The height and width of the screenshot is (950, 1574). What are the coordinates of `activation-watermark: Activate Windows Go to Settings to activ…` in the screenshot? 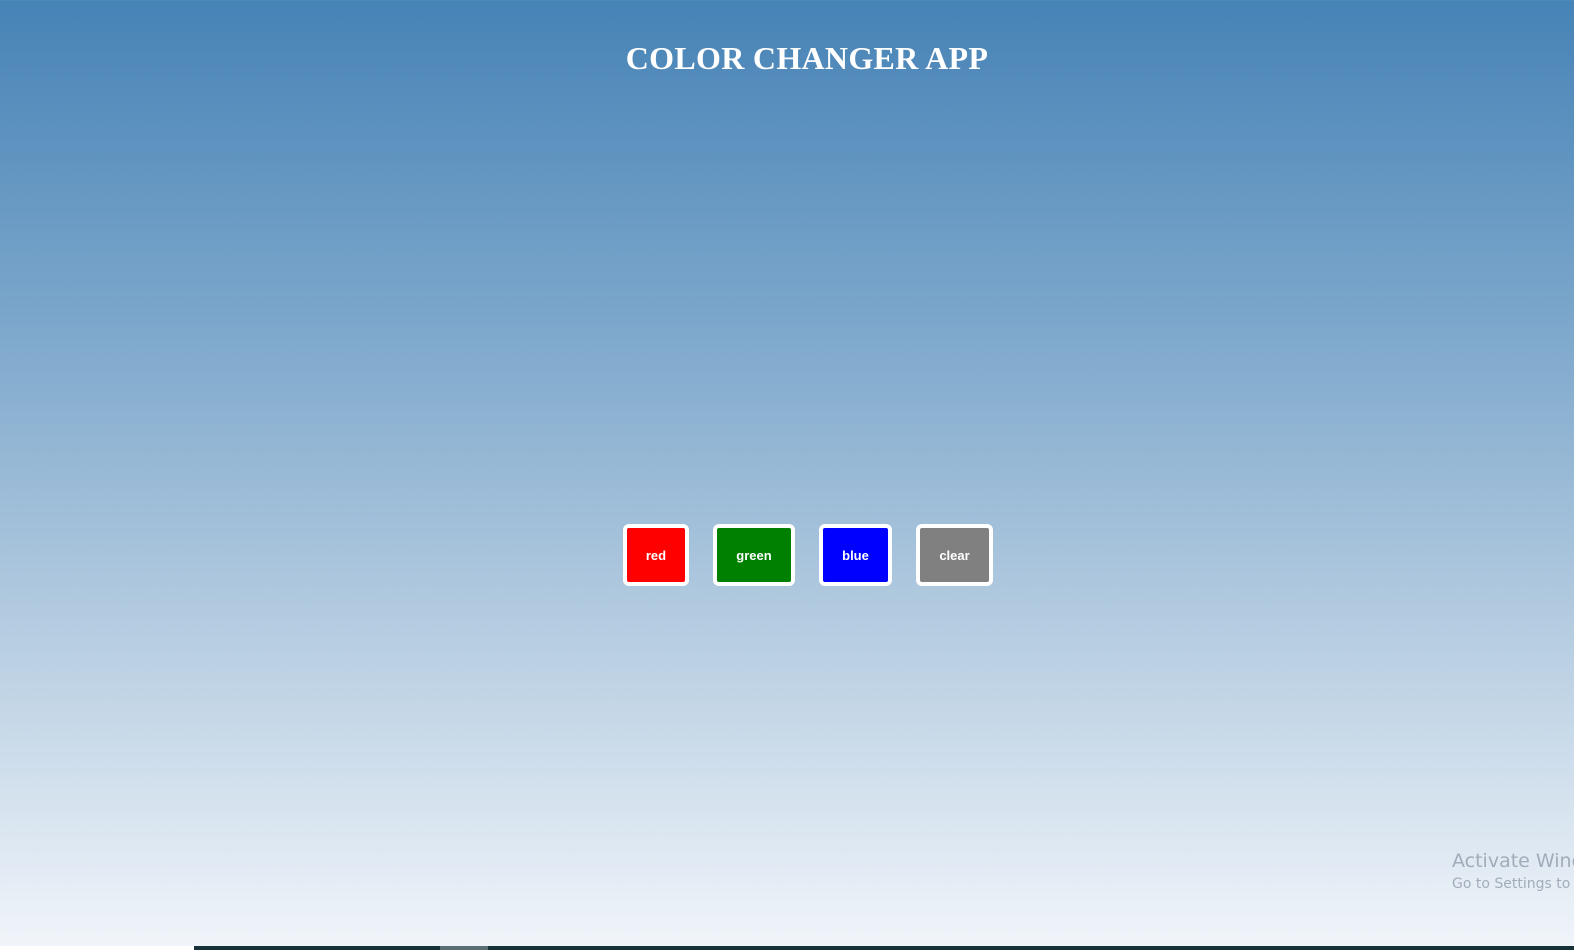 It's located at (1513, 872).